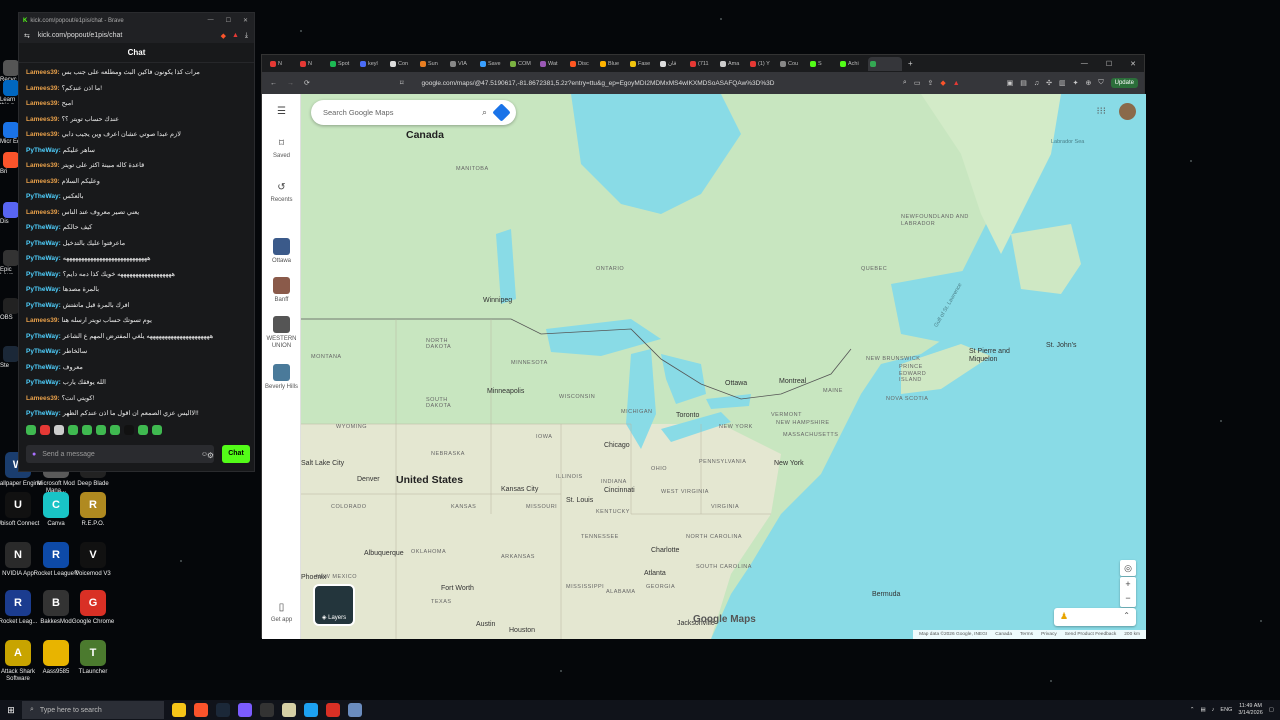 The height and width of the screenshot is (720, 1280). I want to click on zoom-controls: + −, so click(1128, 592).